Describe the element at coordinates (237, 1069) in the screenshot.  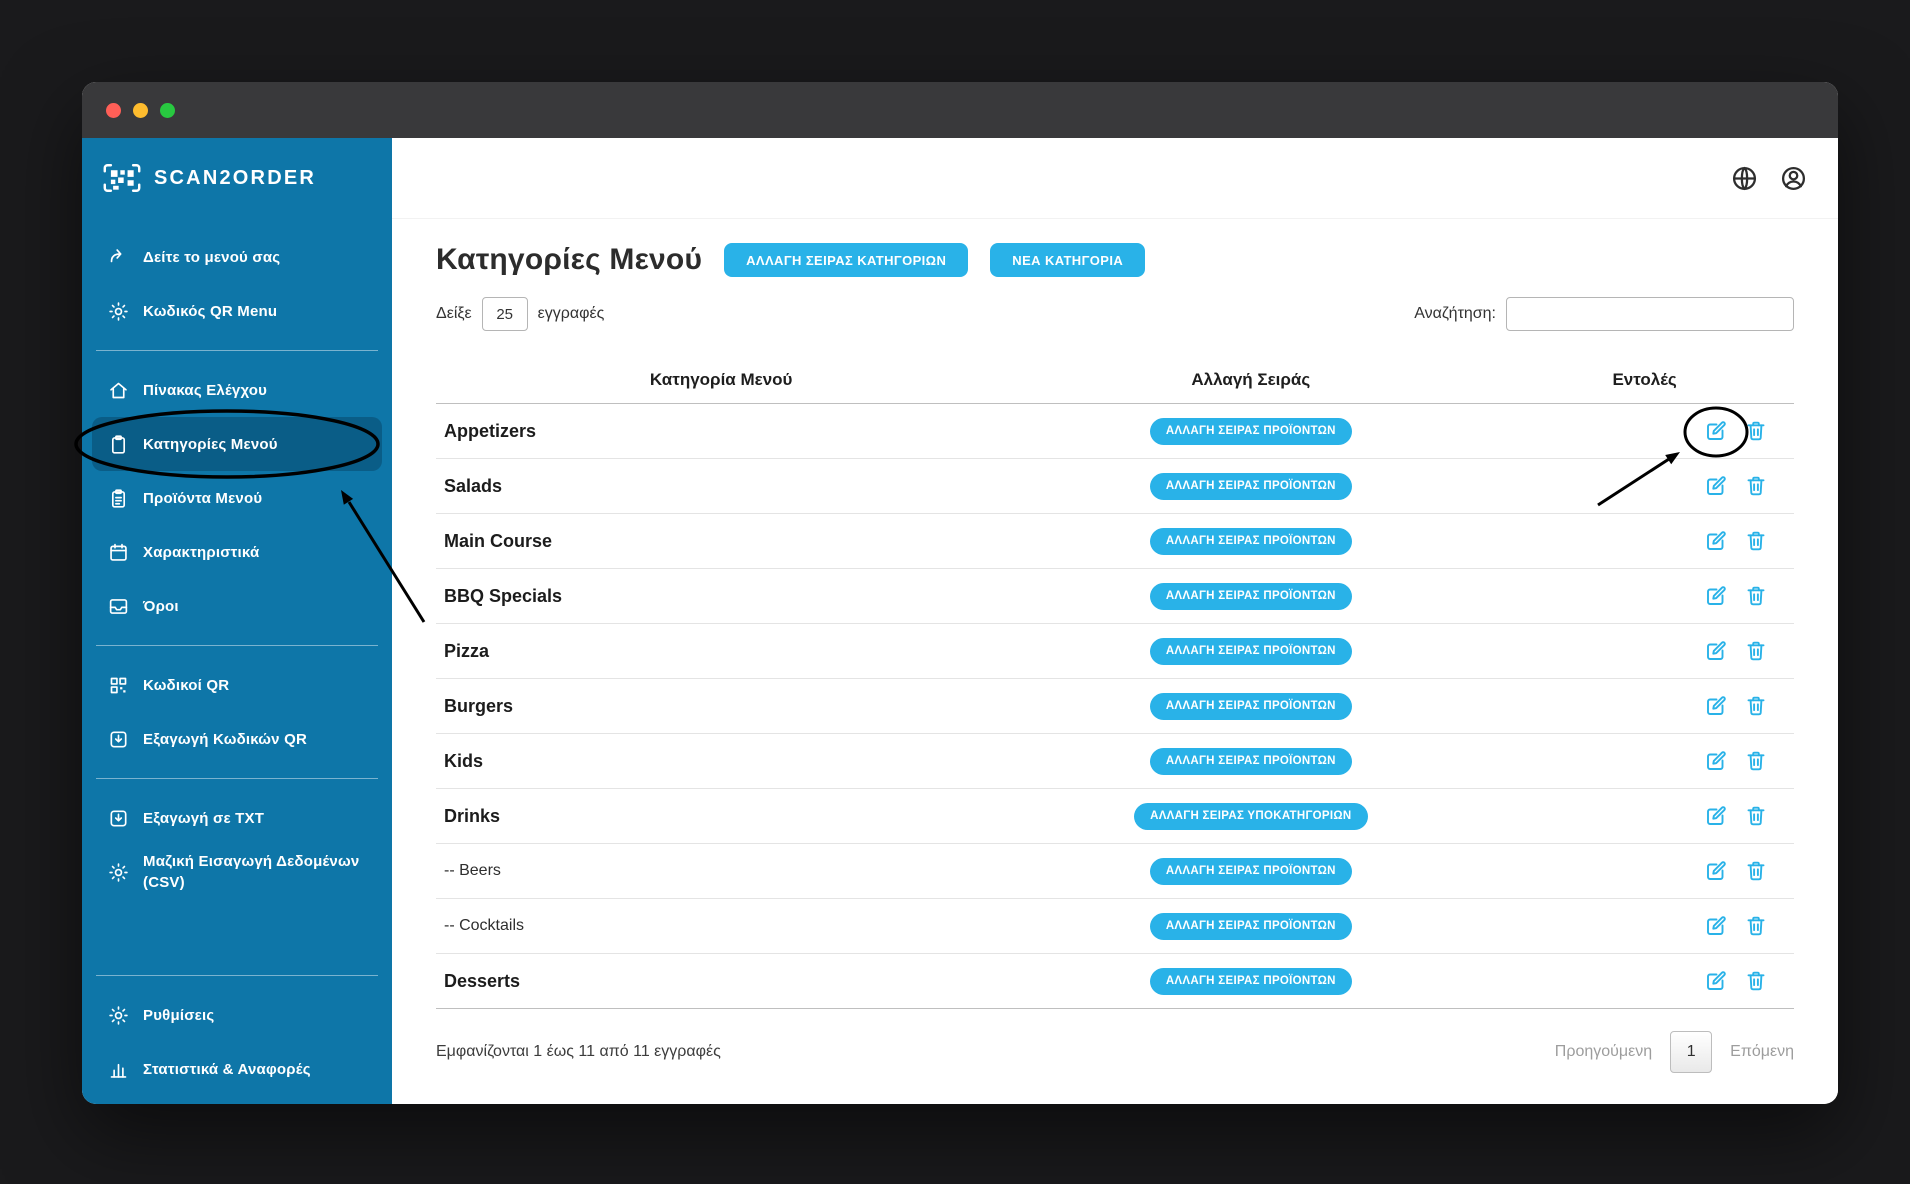
I see `sidebar-item-statistics-reports: Στατιστικά & Αναφορές` at that location.